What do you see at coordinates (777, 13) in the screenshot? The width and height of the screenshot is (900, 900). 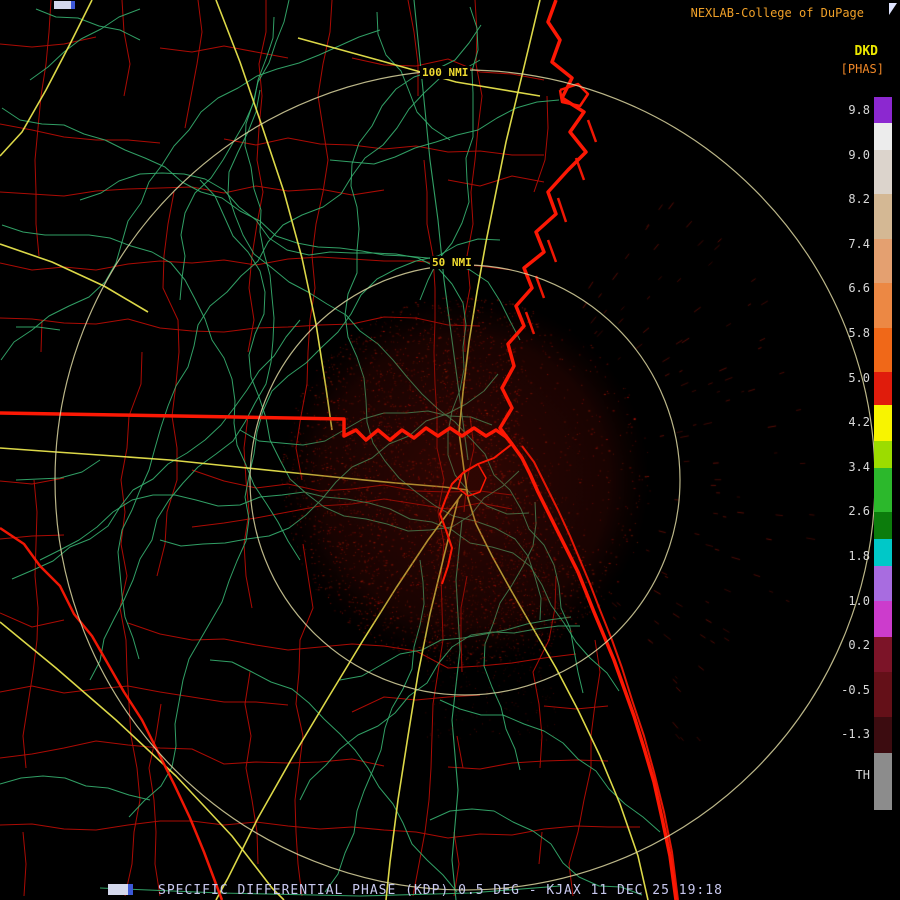 I see `attribution-text: NEXLAB-College of DuPage` at bounding box center [777, 13].